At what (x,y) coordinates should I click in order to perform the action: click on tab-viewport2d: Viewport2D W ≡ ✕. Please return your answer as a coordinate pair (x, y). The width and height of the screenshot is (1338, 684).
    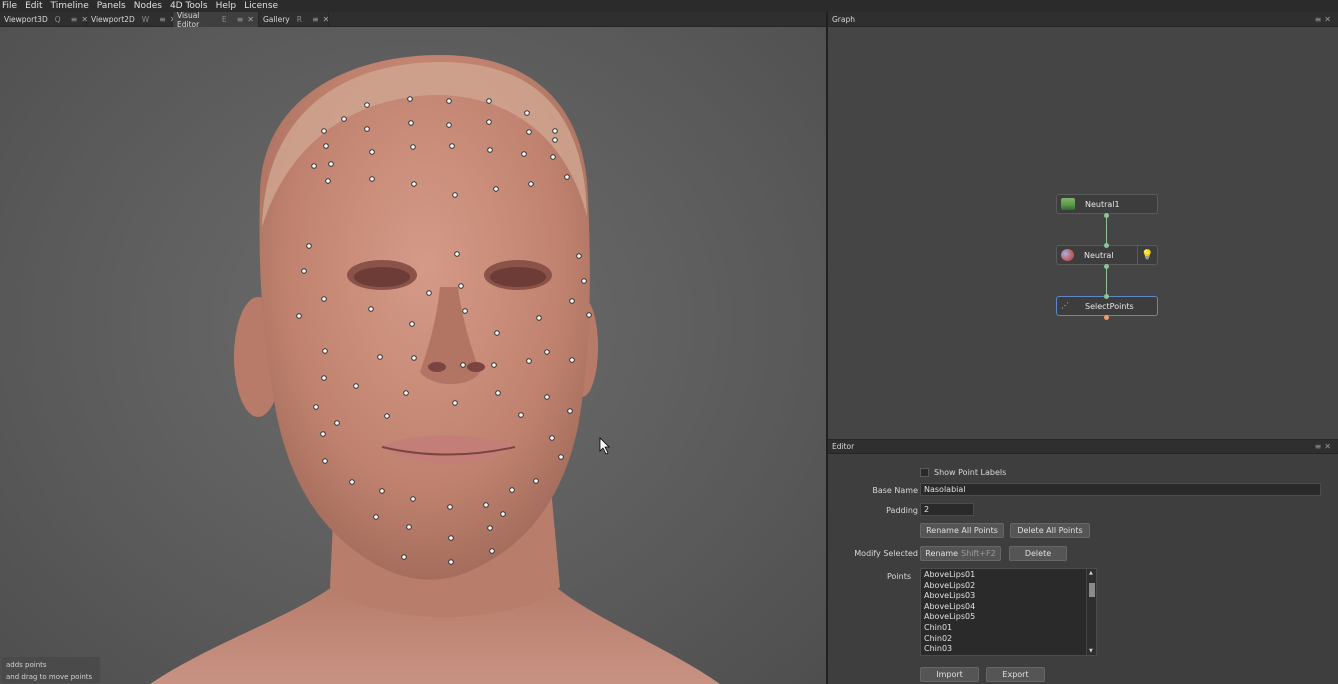
    Looking at the image, I should click on (132, 19).